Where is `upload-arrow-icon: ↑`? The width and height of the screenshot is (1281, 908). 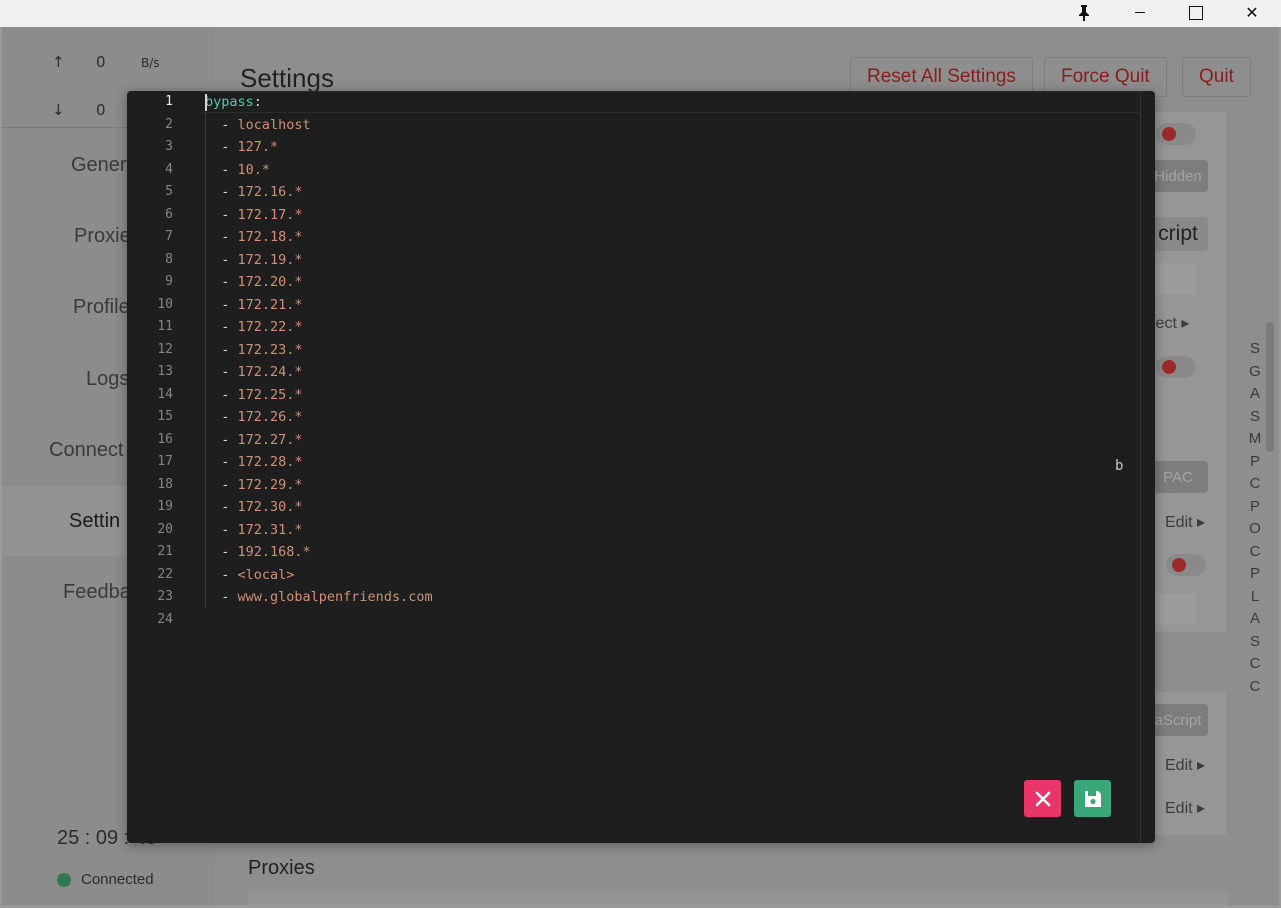
upload-arrow-icon: ↑ is located at coordinates (58, 62).